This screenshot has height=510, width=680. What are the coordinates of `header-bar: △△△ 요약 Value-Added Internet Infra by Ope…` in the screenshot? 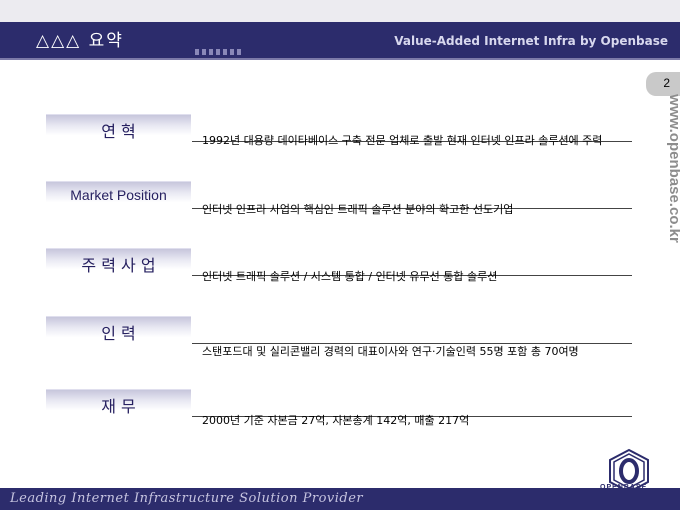 It's located at (340, 40).